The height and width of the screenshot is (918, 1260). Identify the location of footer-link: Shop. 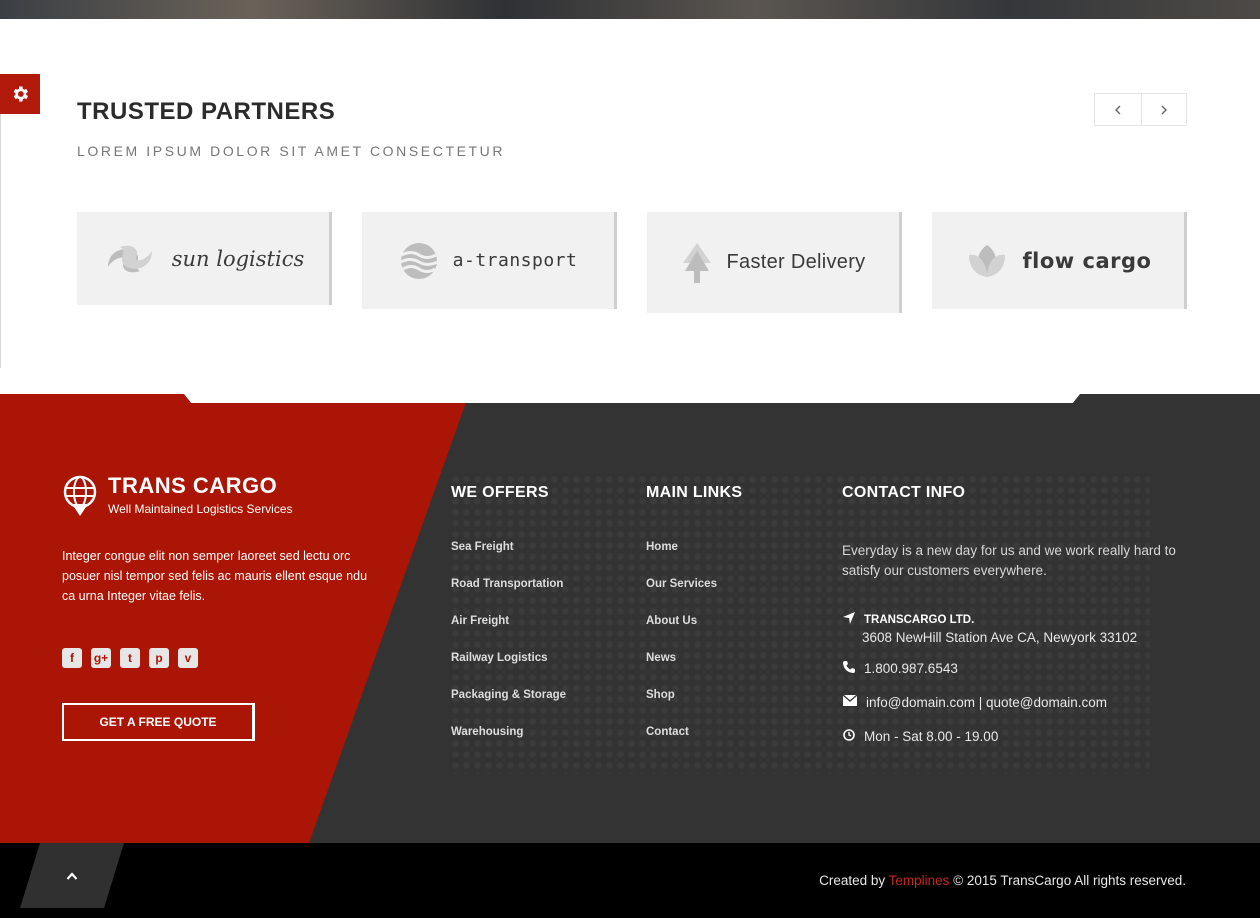
(681, 707).